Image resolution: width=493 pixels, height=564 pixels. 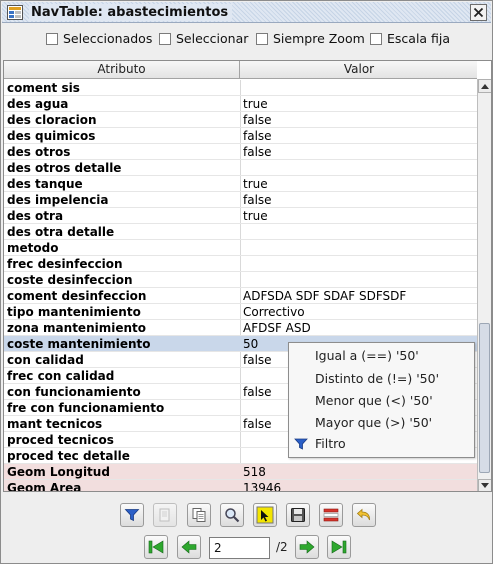 I want to click on table-header: Atributo Valor, so click(x=240, y=70).